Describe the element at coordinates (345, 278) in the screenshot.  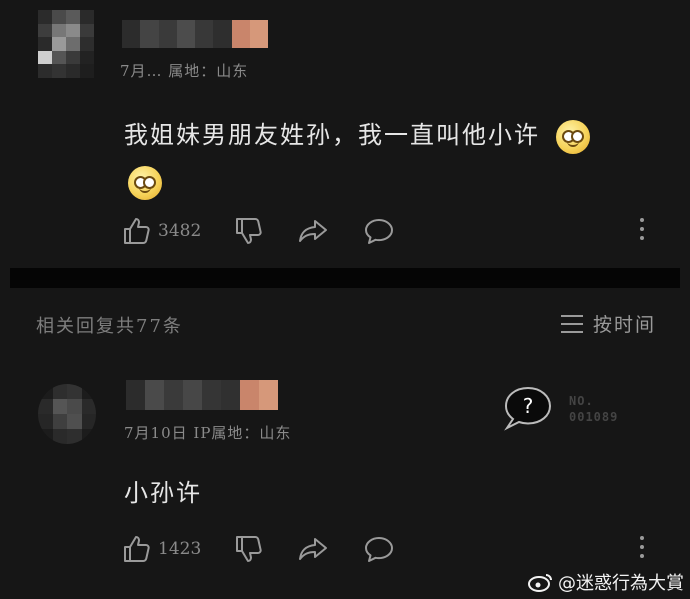
I see `section-divider` at that location.